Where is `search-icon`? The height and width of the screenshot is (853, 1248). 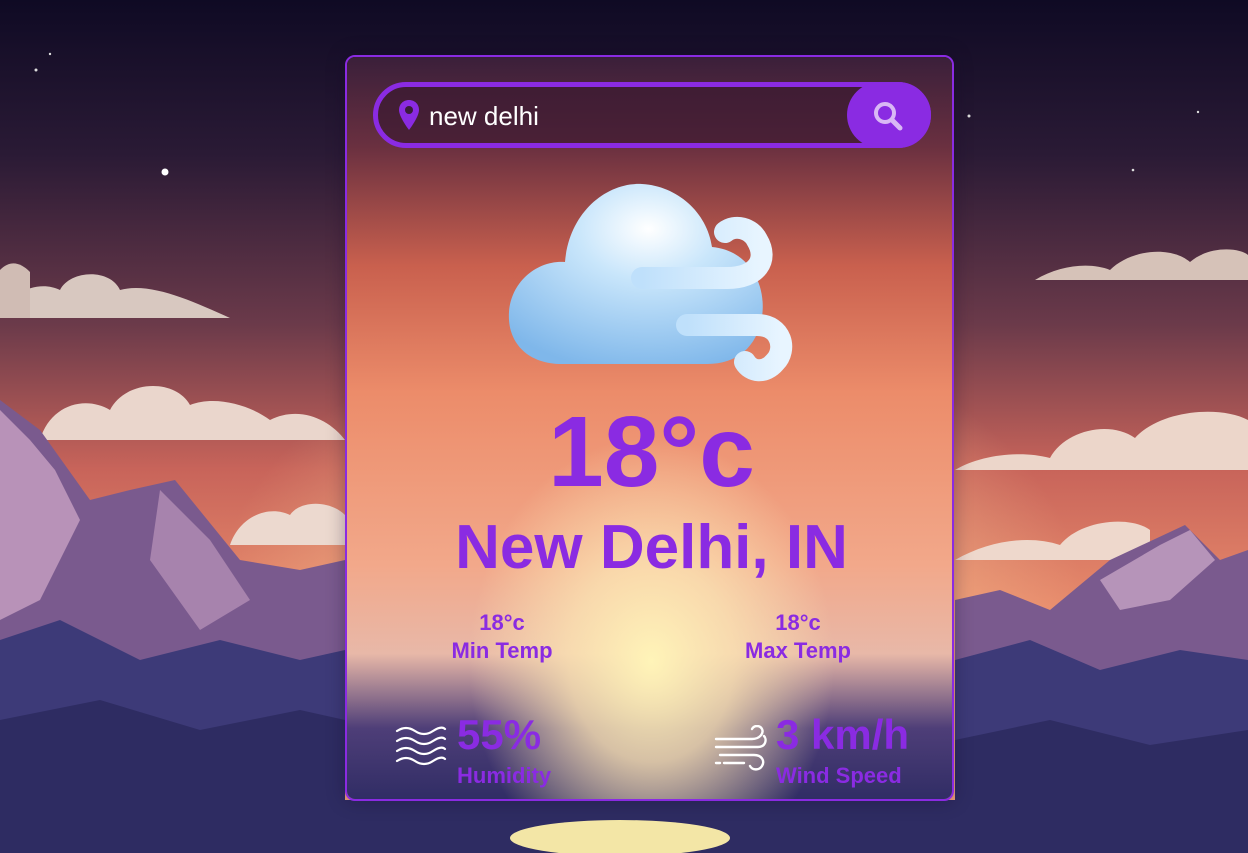
search-icon is located at coordinates (888, 116).